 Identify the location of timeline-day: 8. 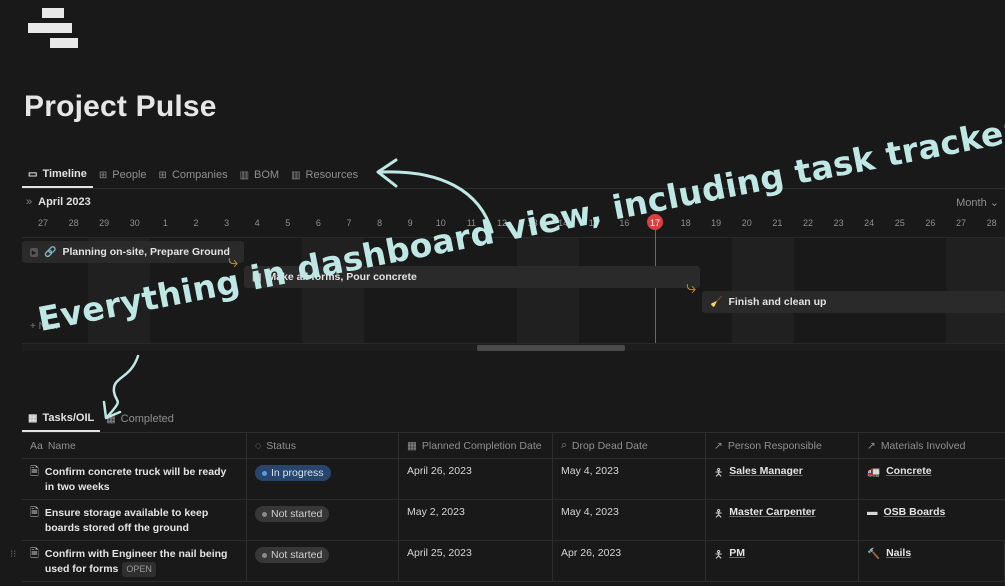
(380, 223).